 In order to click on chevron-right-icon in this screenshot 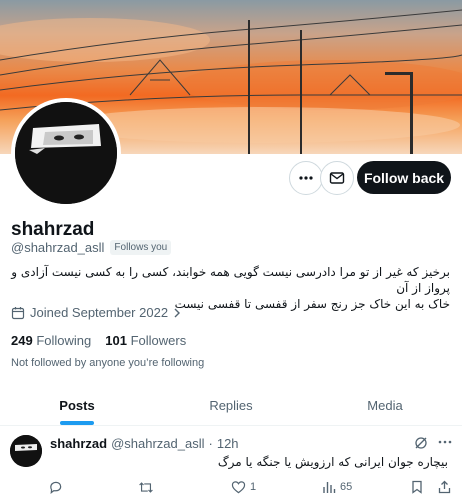, I will do `click(177, 312)`.